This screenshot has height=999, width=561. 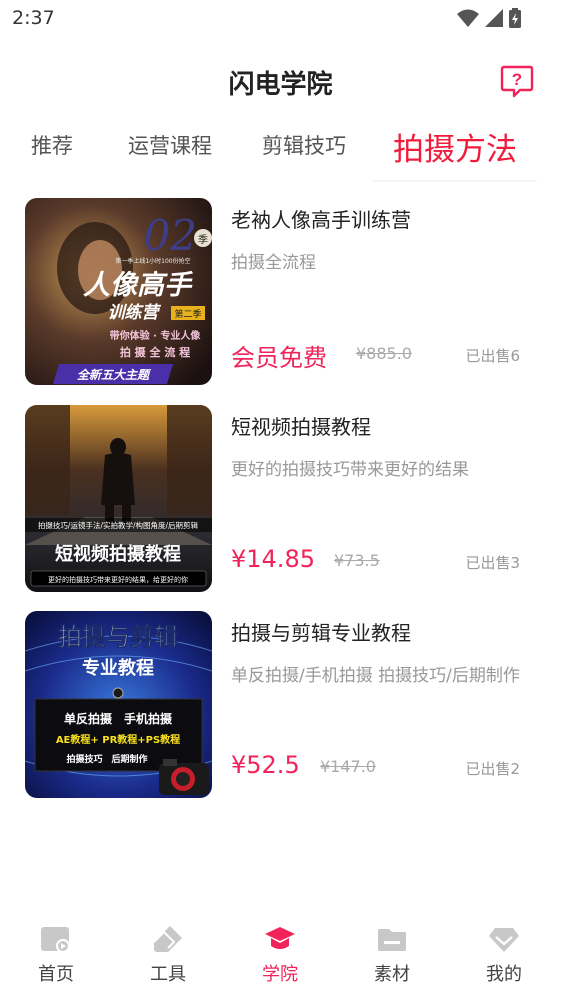 What do you see at coordinates (138, 285) in the screenshot?
I see `thumb-line1: 人像高手` at bounding box center [138, 285].